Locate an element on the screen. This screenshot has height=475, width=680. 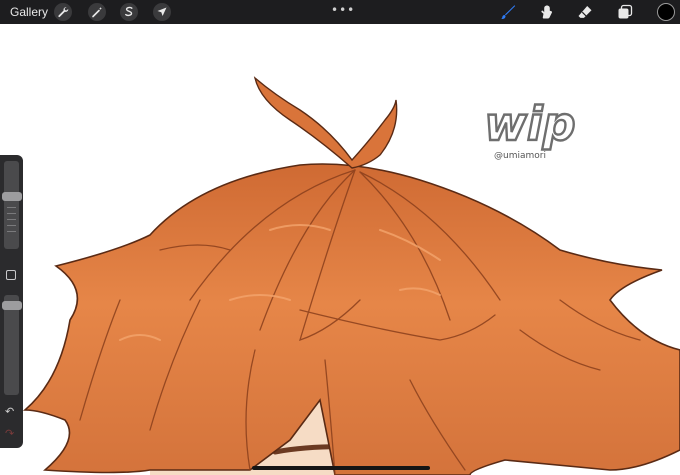
layers-icon is located at coordinates (625, 12).